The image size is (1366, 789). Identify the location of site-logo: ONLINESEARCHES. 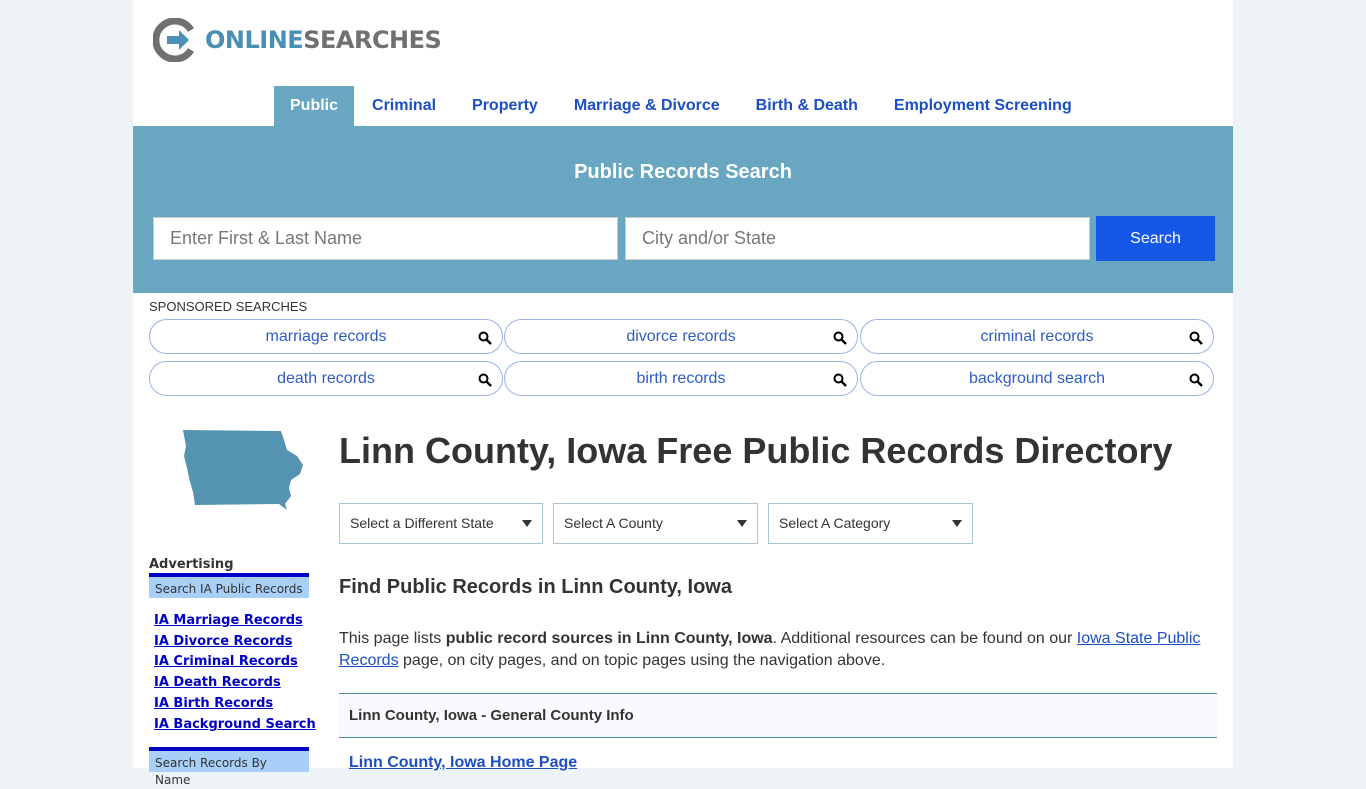
(297, 40).